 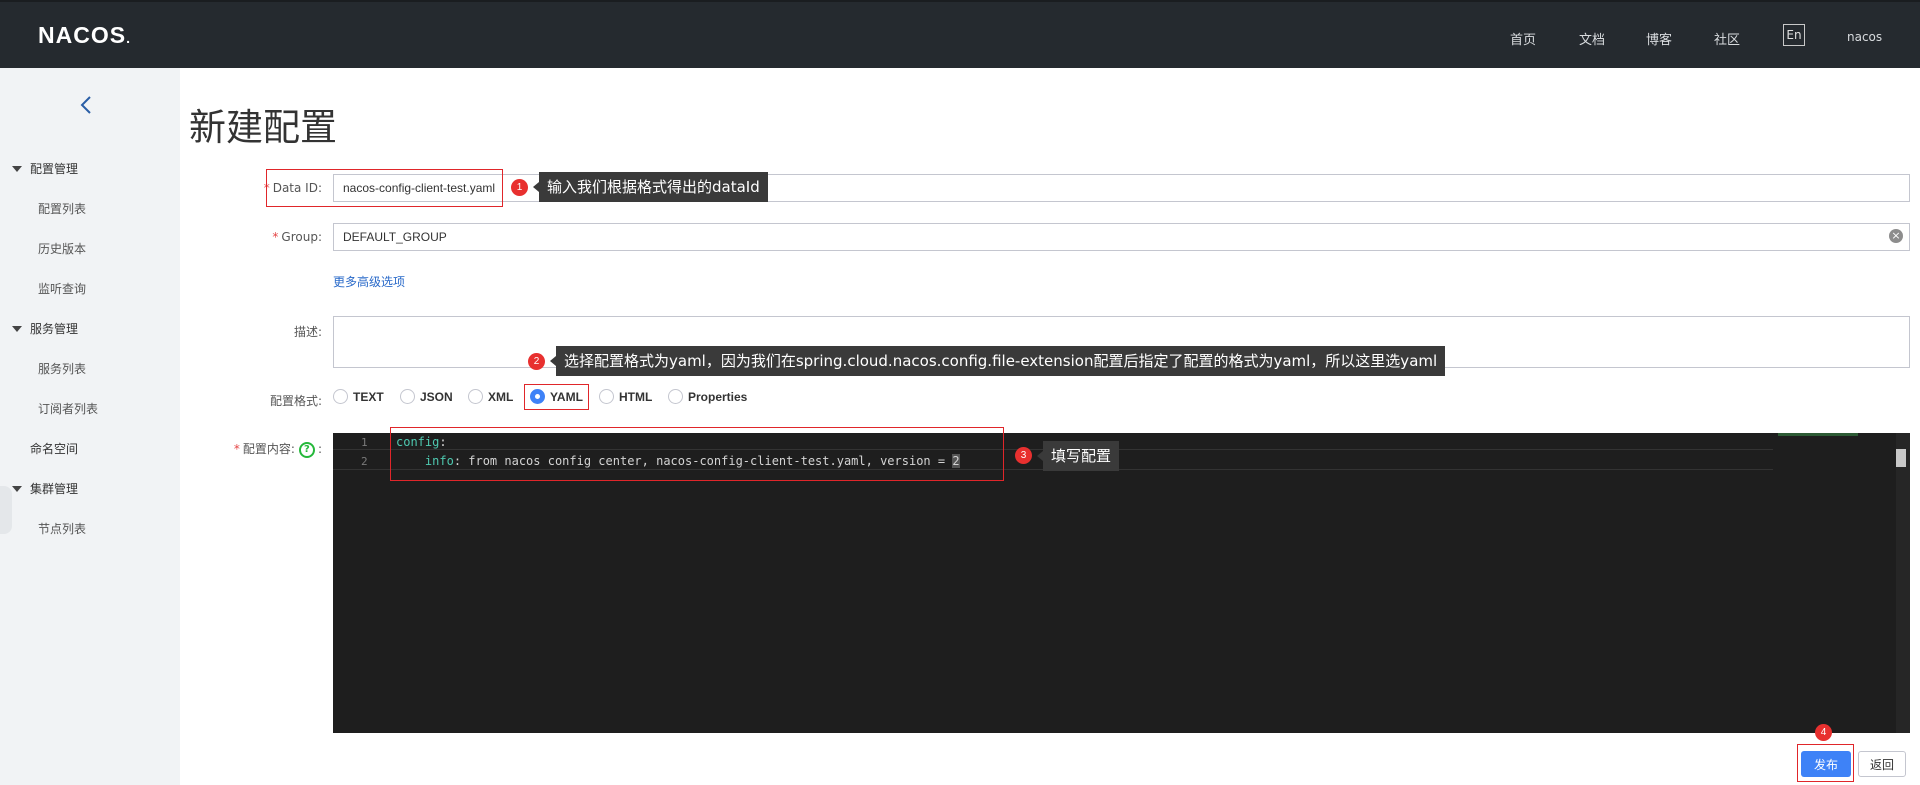 I want to click on back-button: 返回, so click(x=1882, y=764).